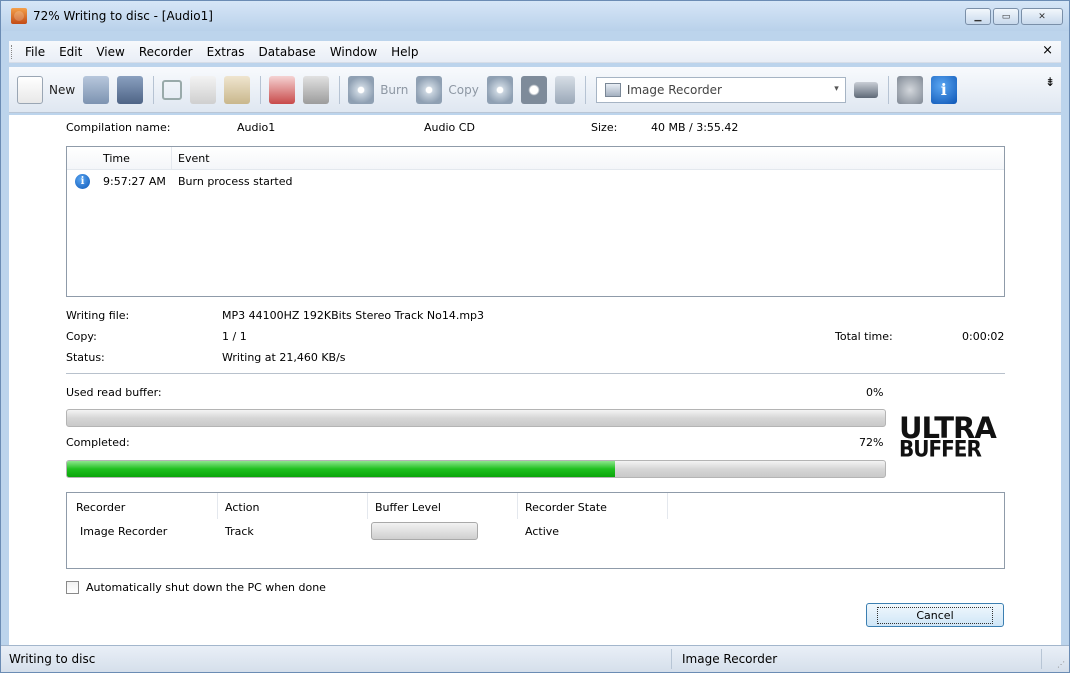  I want to click on save-button, so click(130, 89).